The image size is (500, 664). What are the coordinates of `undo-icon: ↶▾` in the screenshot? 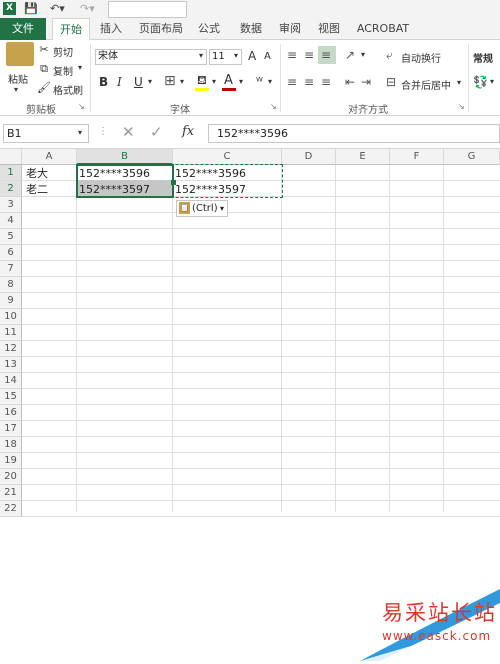 It's located at (57, 9).